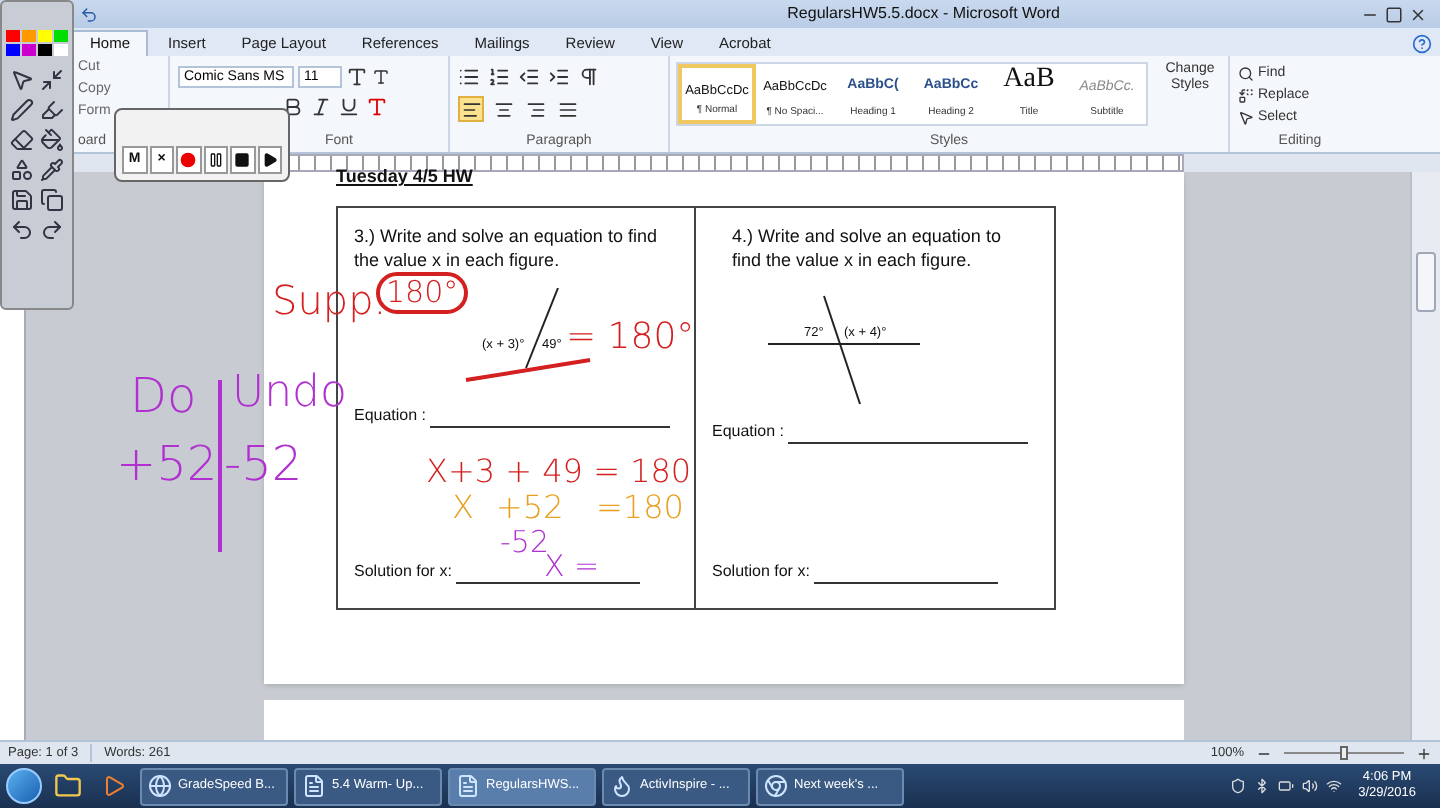  What do you see at coordinates (1262, 786) in the screenshot?
I see `bluetooth-icon` at bounding box center [1262, 786].